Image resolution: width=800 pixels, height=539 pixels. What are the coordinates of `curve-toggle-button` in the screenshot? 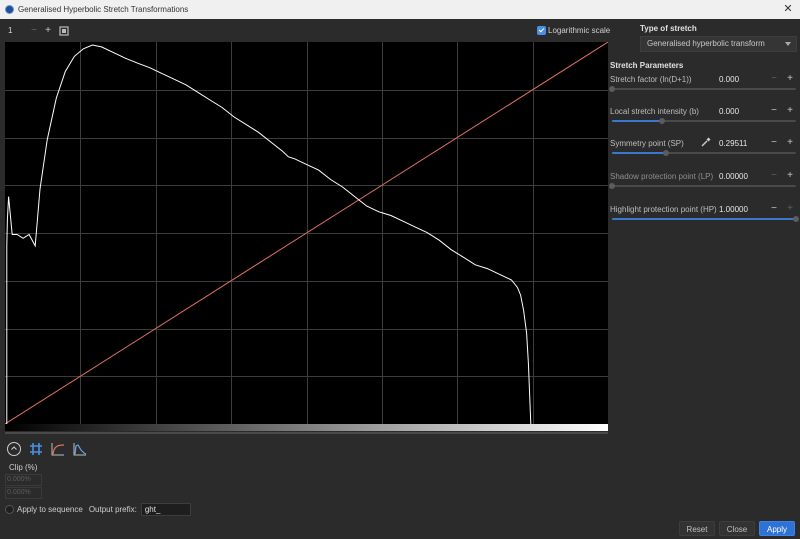 It's located at (58, 449).